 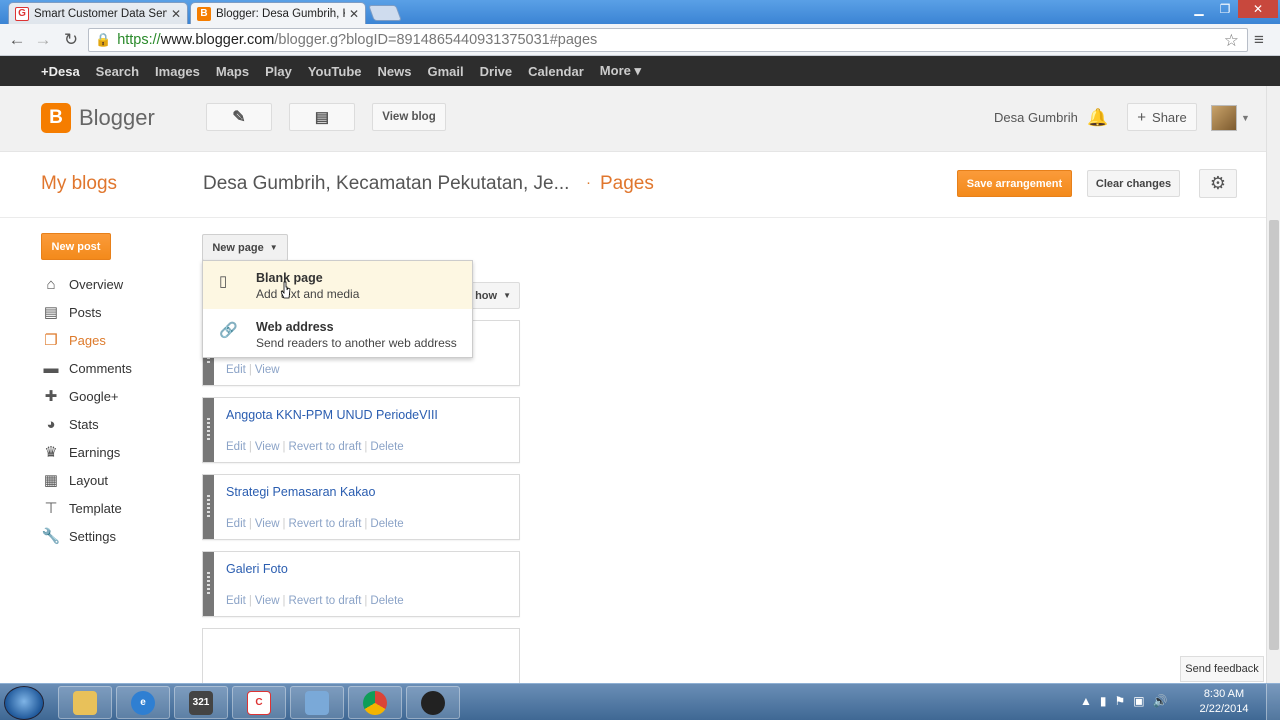 What do you see at coordinates (116, 312) in the screenshot?
I see `sidebar-item-posts: ▤ Posts` at bounding box center [116, 312].